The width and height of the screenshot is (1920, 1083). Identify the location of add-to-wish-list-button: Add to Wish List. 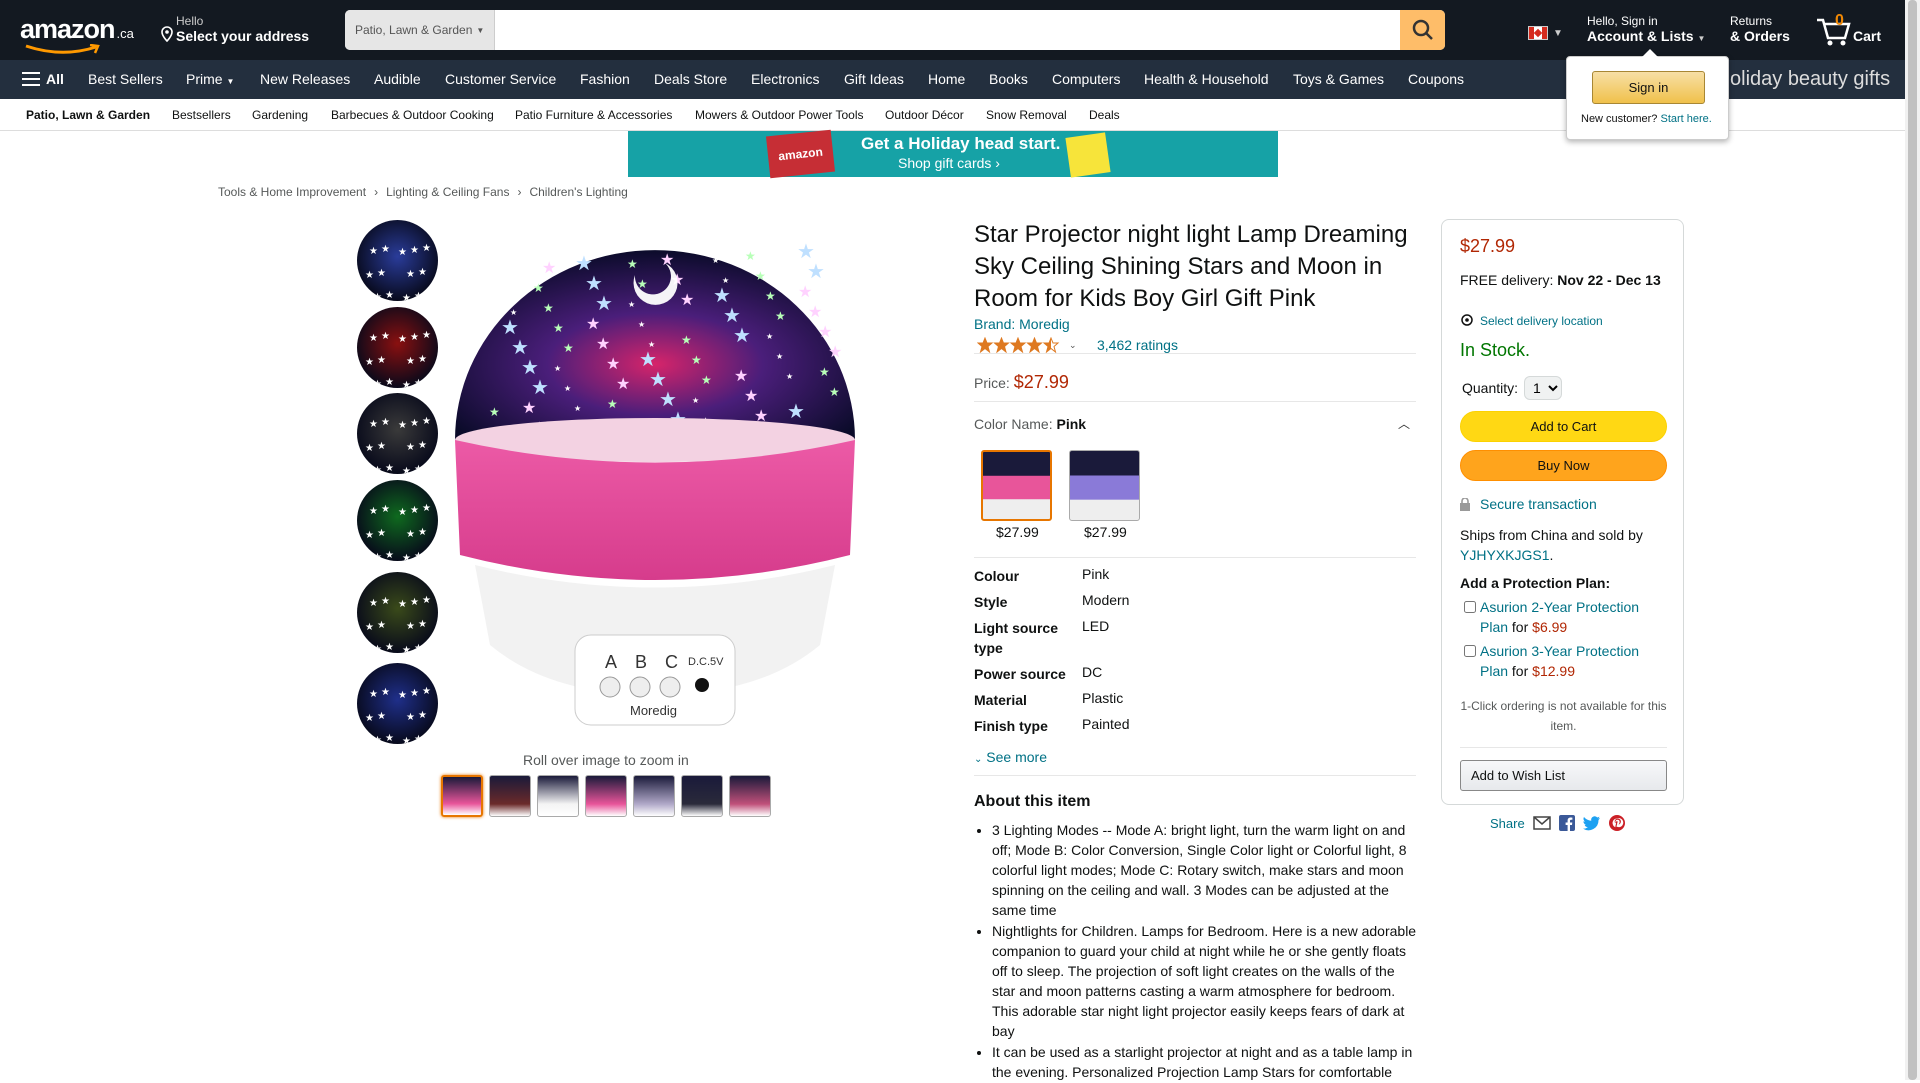
(1563, 775).